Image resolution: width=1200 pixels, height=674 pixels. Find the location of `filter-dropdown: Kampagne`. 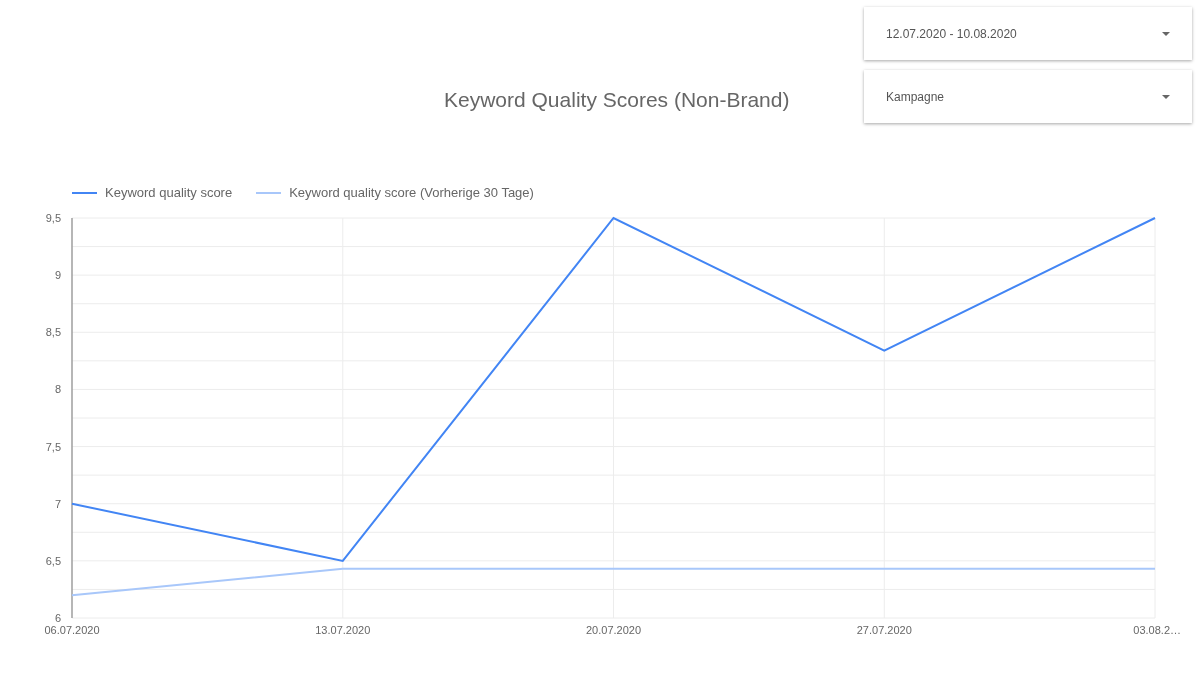

filter-dropdown: Kampagne is located at coordinates (1028, 96).